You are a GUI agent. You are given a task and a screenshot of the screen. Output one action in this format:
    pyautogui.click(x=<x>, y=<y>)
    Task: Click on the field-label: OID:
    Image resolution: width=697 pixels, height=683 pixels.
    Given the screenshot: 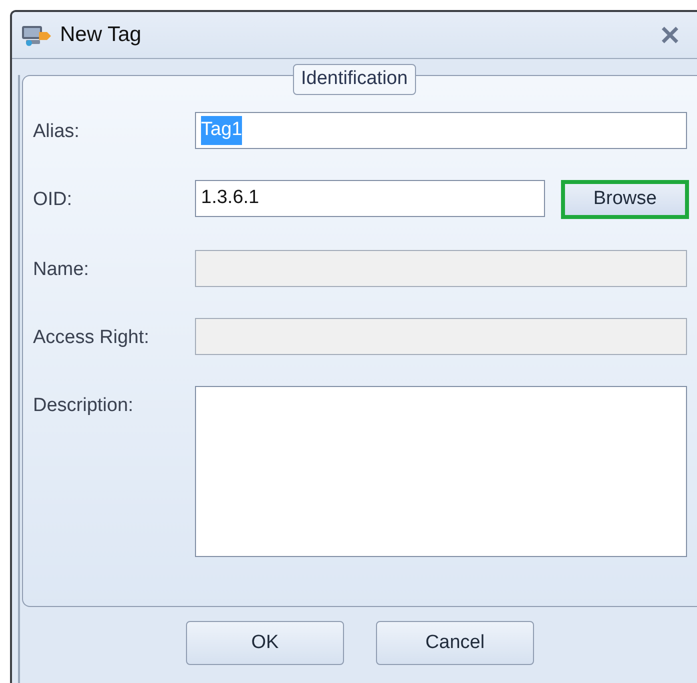 What is the action you would take?
    pyautogui.click(x=53, y=200)
    